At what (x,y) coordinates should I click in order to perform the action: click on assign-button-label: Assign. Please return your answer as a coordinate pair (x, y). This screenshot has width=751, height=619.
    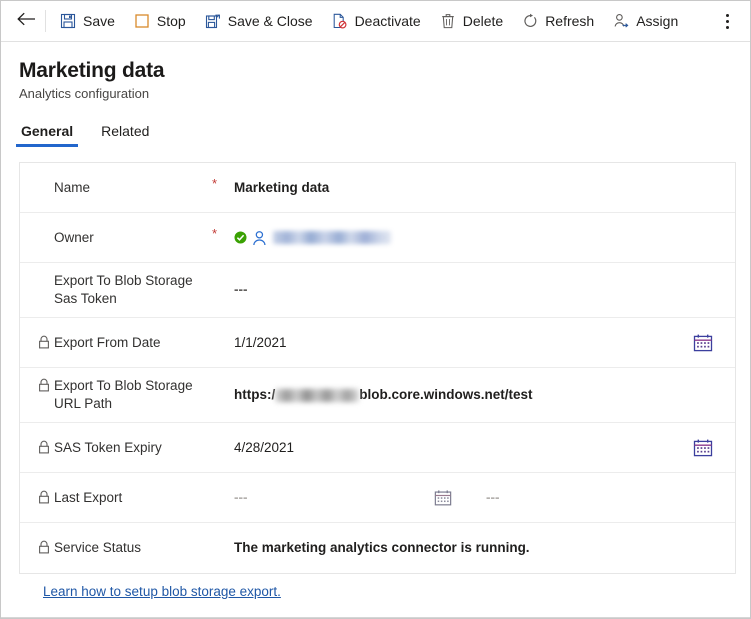
    Looking at the image, I should click on (657, 21).